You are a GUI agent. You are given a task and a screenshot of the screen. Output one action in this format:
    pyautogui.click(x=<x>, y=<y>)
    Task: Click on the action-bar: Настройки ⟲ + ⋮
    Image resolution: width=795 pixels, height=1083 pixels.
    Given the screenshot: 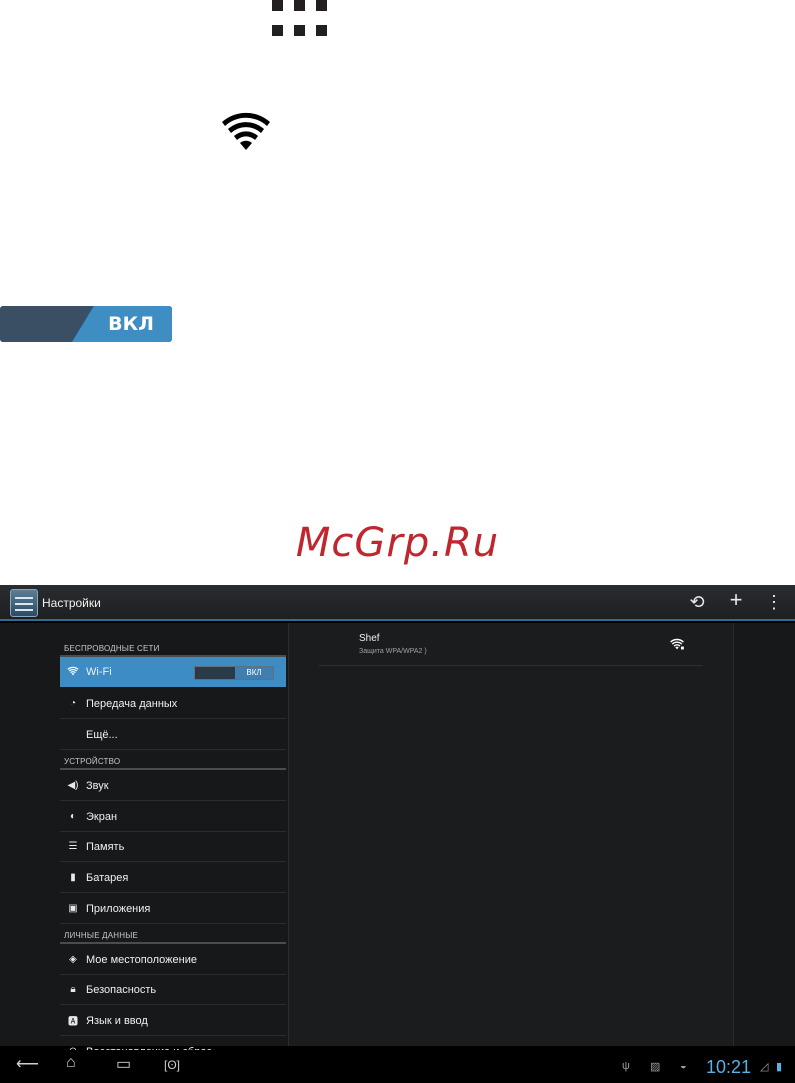 What is the action you would take?
    pyautogui.click(x=397, y=603)
    